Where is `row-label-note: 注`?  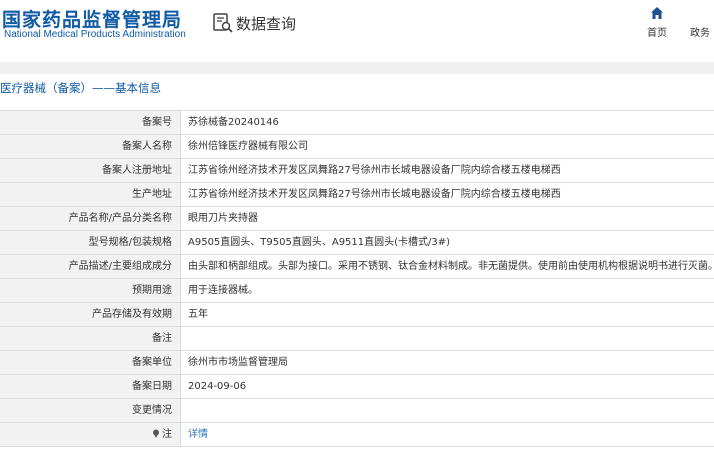 row-label-note: 注 is located at coordinates (90, 434).